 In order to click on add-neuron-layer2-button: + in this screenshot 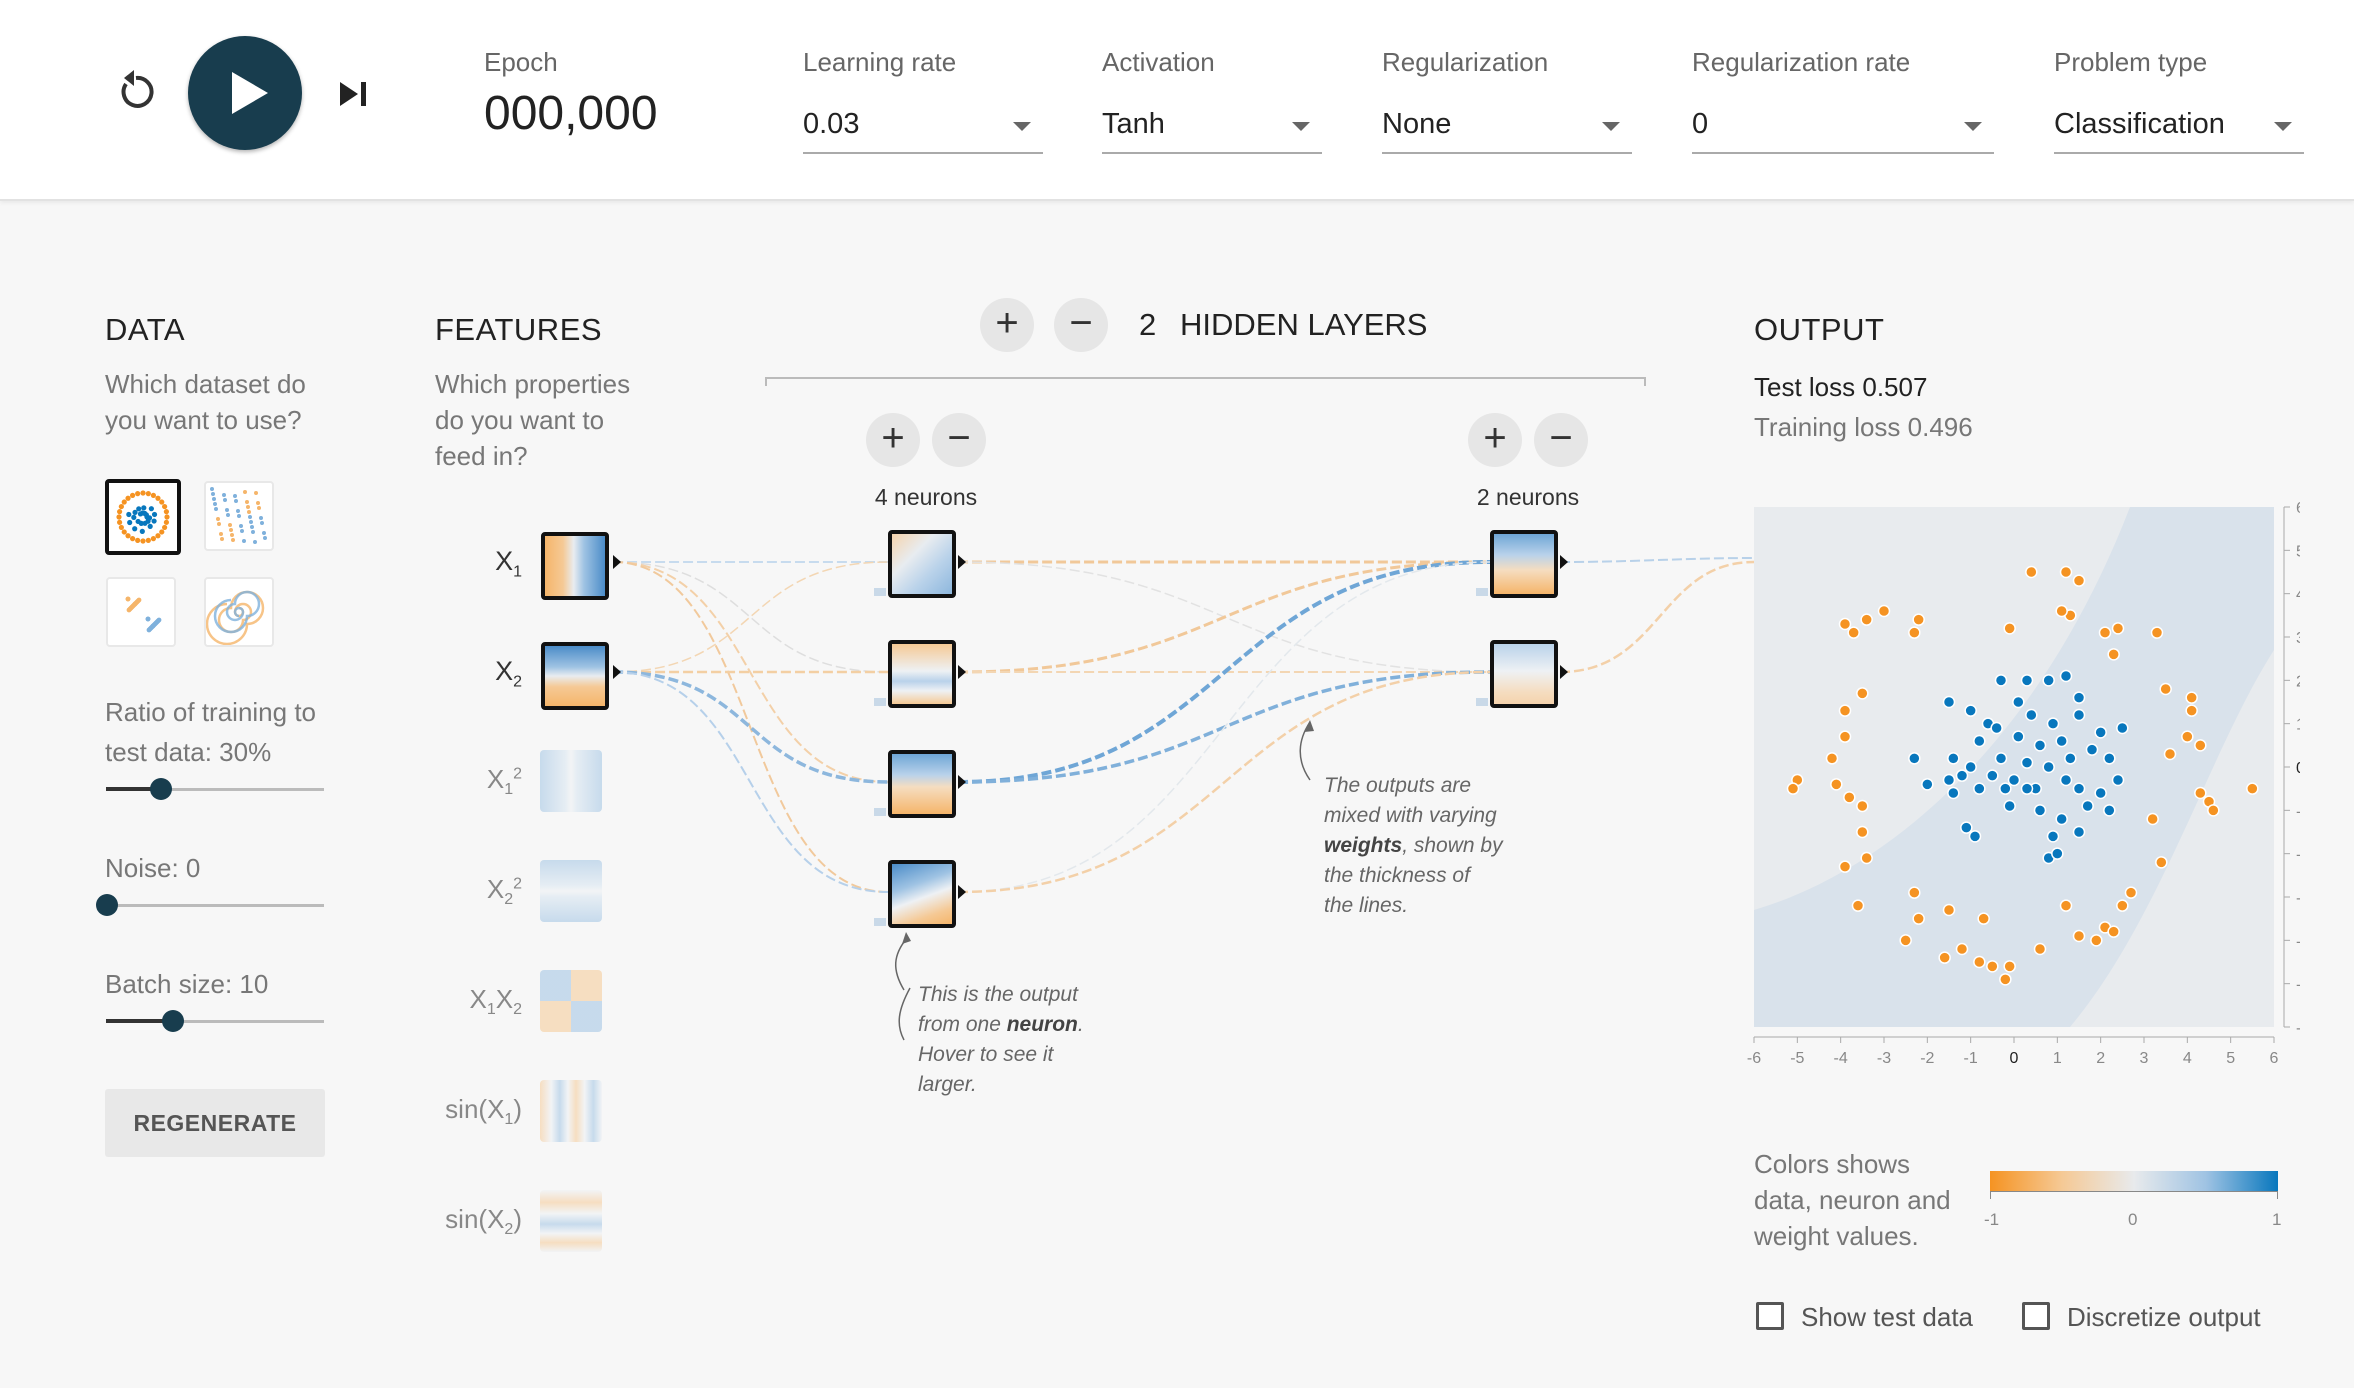, I will do `click(1495, 440)`.